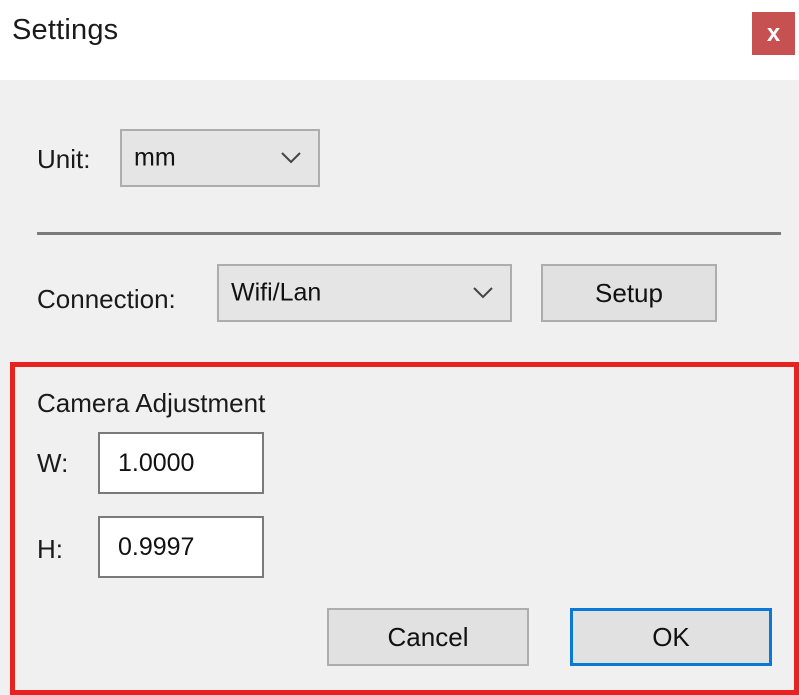 The height and width of the screenshot is (695, 799). I want to click on height-input, so click(181, 547).